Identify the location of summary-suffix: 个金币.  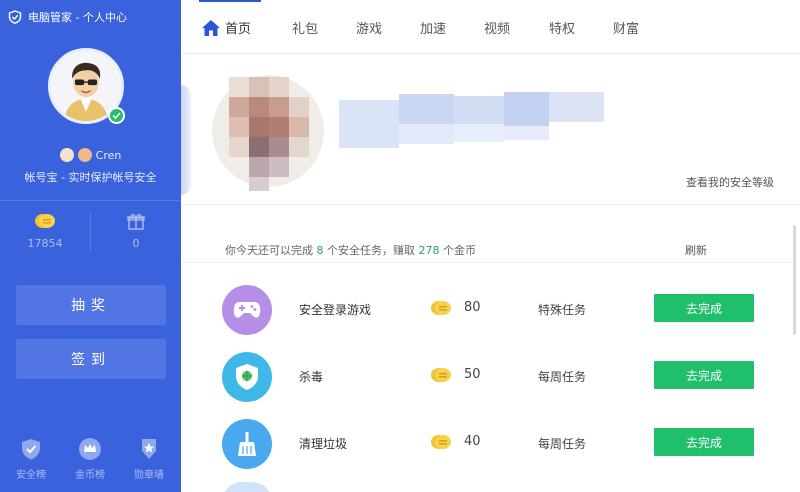
(459, 250).